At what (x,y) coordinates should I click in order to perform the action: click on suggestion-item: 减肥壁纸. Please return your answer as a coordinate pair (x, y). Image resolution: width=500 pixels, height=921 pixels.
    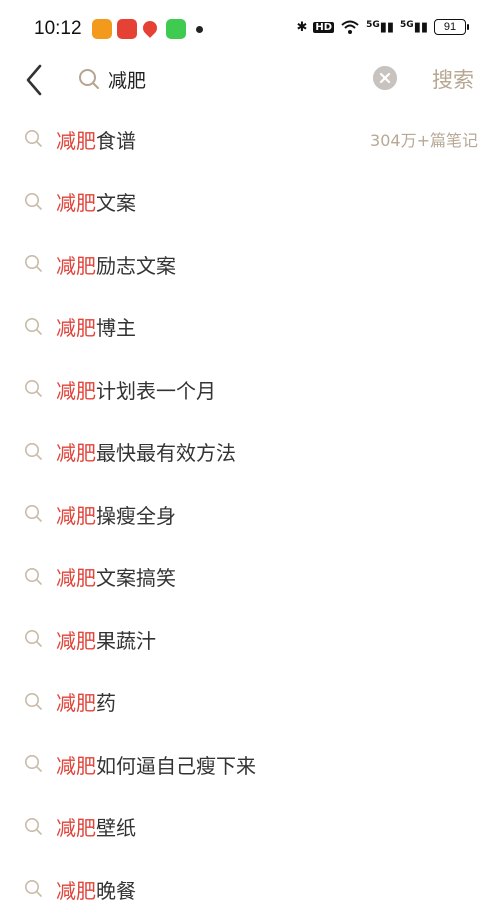
    Looking at the image, I should click on (250, 827).